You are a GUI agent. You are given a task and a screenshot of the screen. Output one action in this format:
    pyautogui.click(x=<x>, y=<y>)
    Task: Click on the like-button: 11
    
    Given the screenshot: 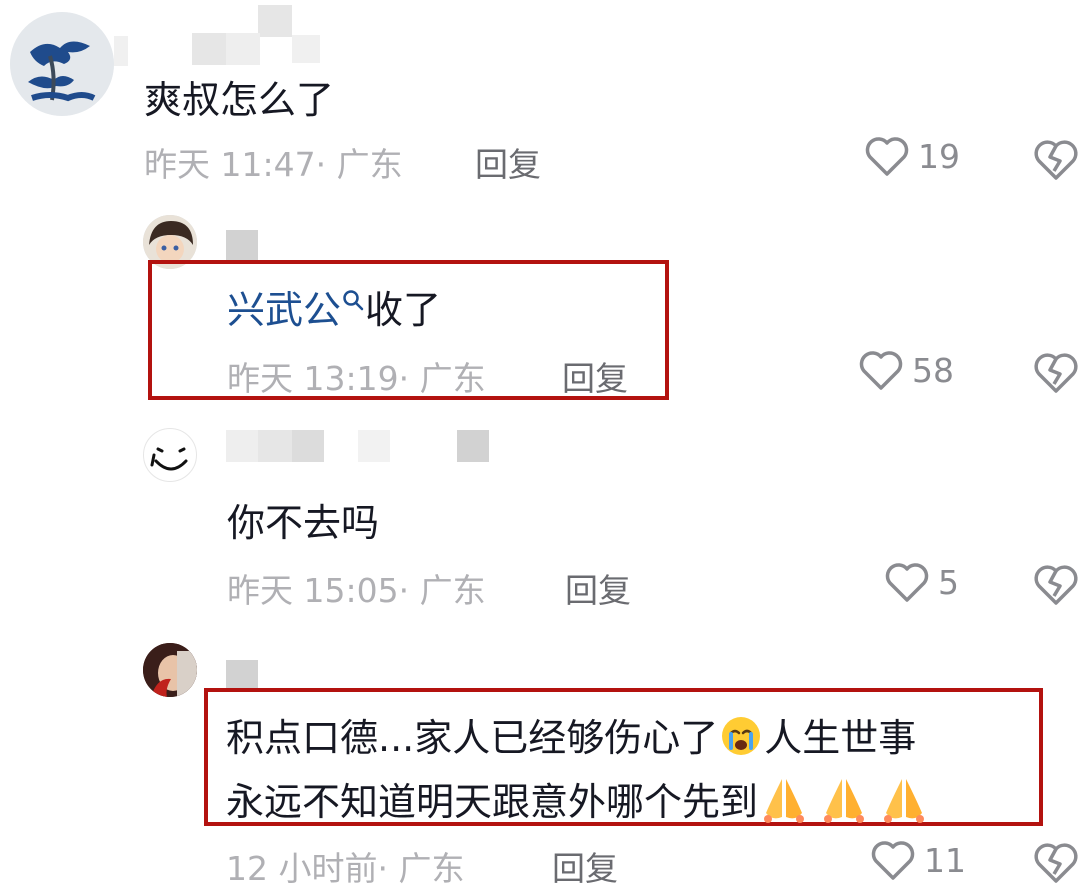 What is the action you would take?
    pyautogui.click(x=918, y=860)
    